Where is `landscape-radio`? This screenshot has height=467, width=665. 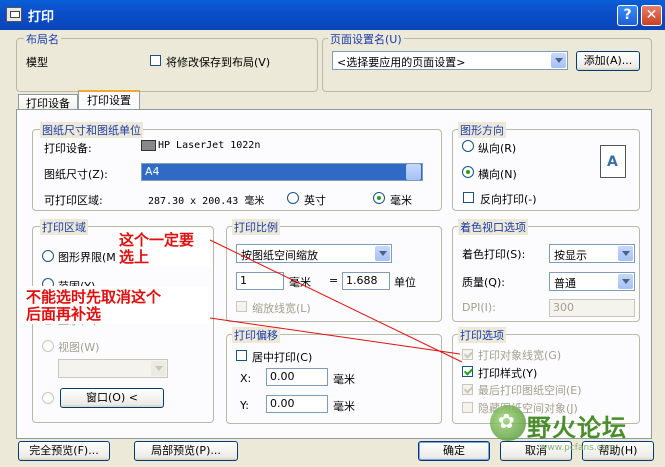 landscape-radio is located at coordinates (468, 172).